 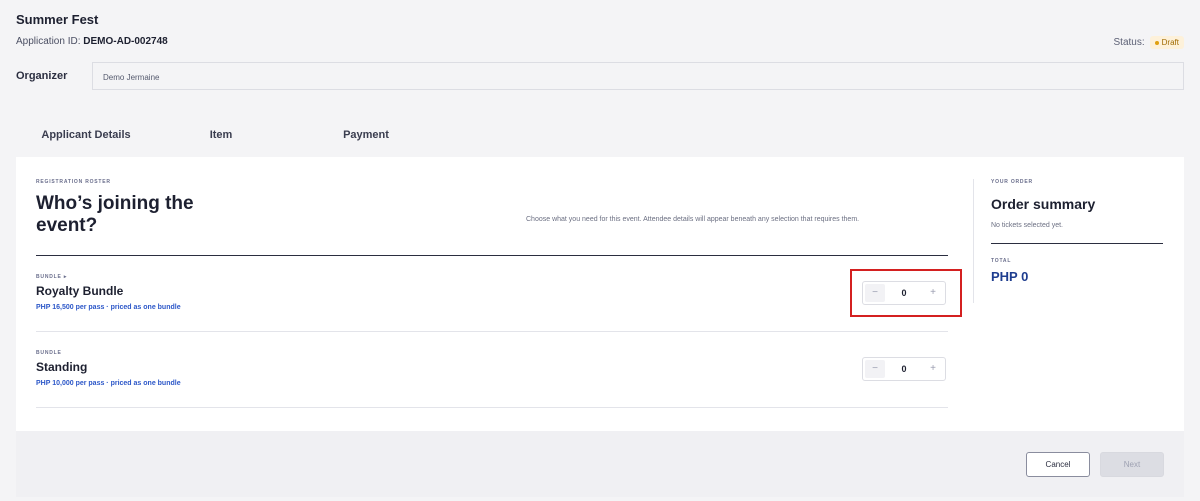 I want to click on increment-button: +, so click(x=933, y=369).